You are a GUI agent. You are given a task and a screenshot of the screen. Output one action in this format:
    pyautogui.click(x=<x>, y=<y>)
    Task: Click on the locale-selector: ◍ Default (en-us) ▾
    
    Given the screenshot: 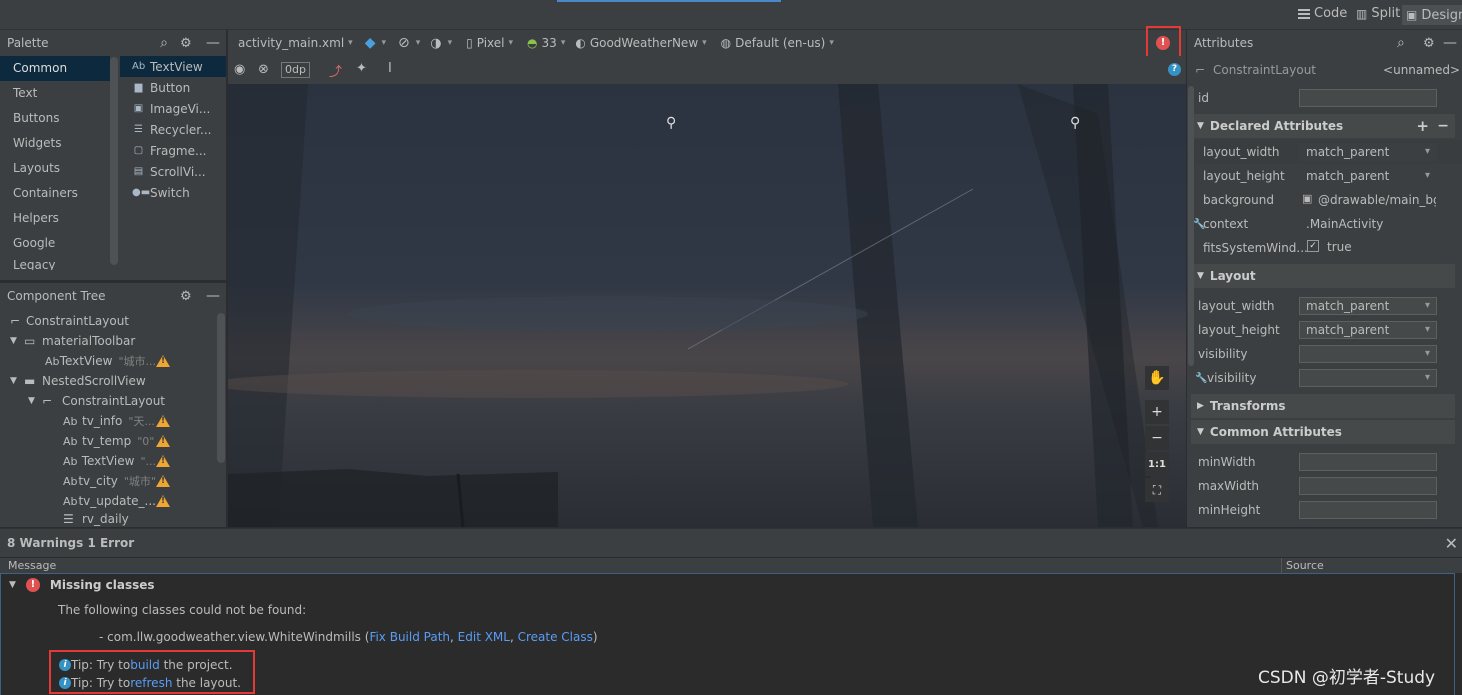 What is the action you would take?
    pyautogui.click(x=777, y=43)
    